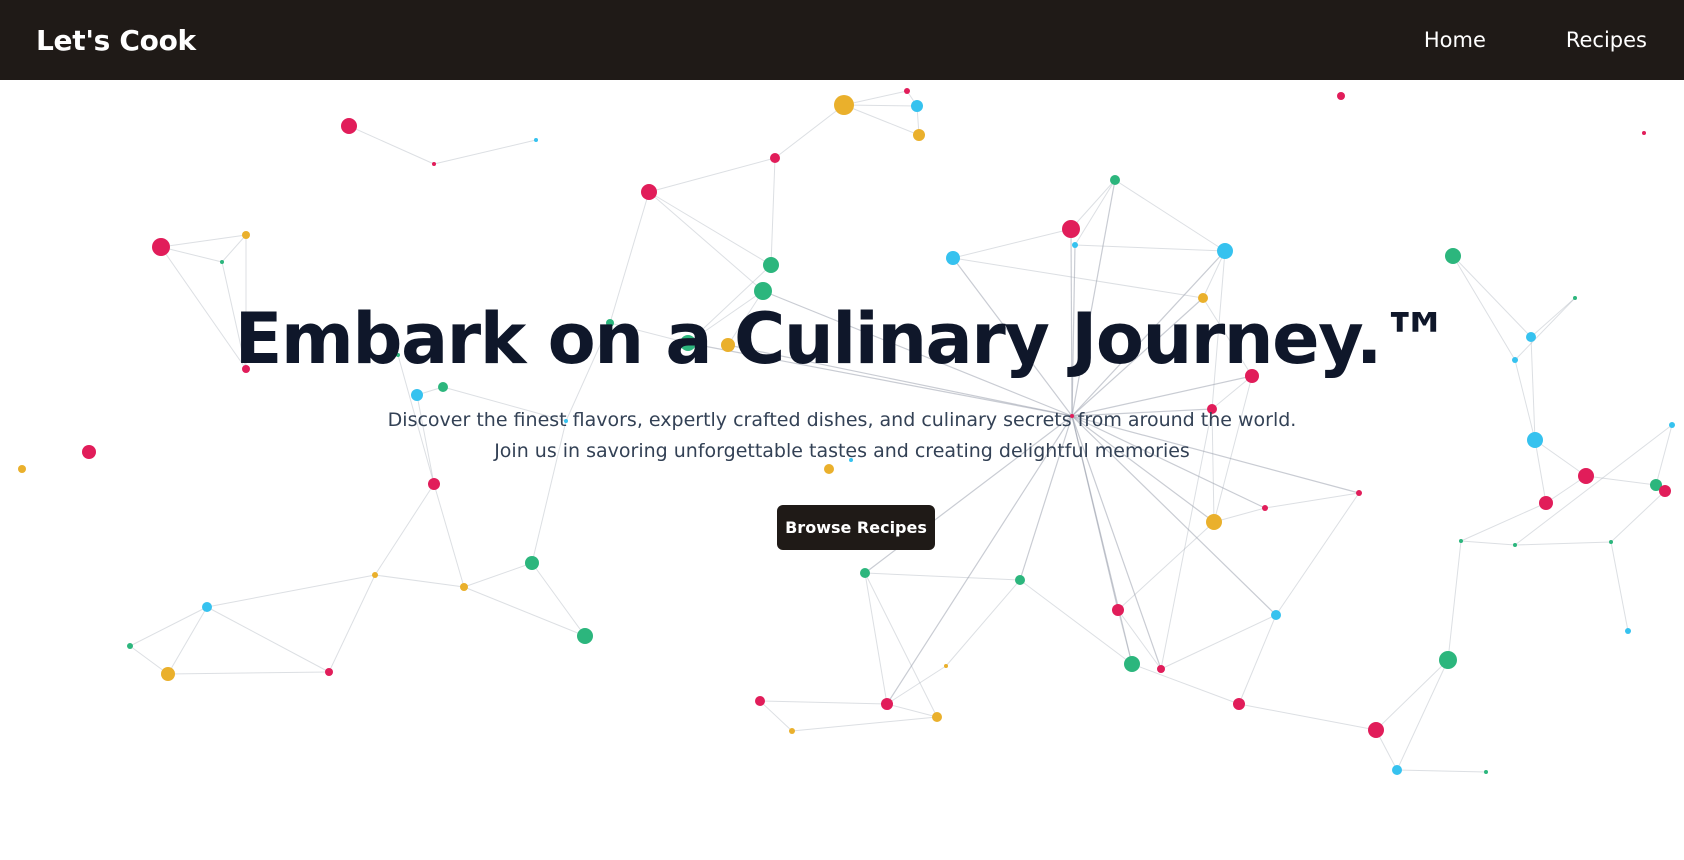 The height and width of the screenshot is (860, 1684). I want to click on nav-link-recipes: Recipes, so click(1606, 40).